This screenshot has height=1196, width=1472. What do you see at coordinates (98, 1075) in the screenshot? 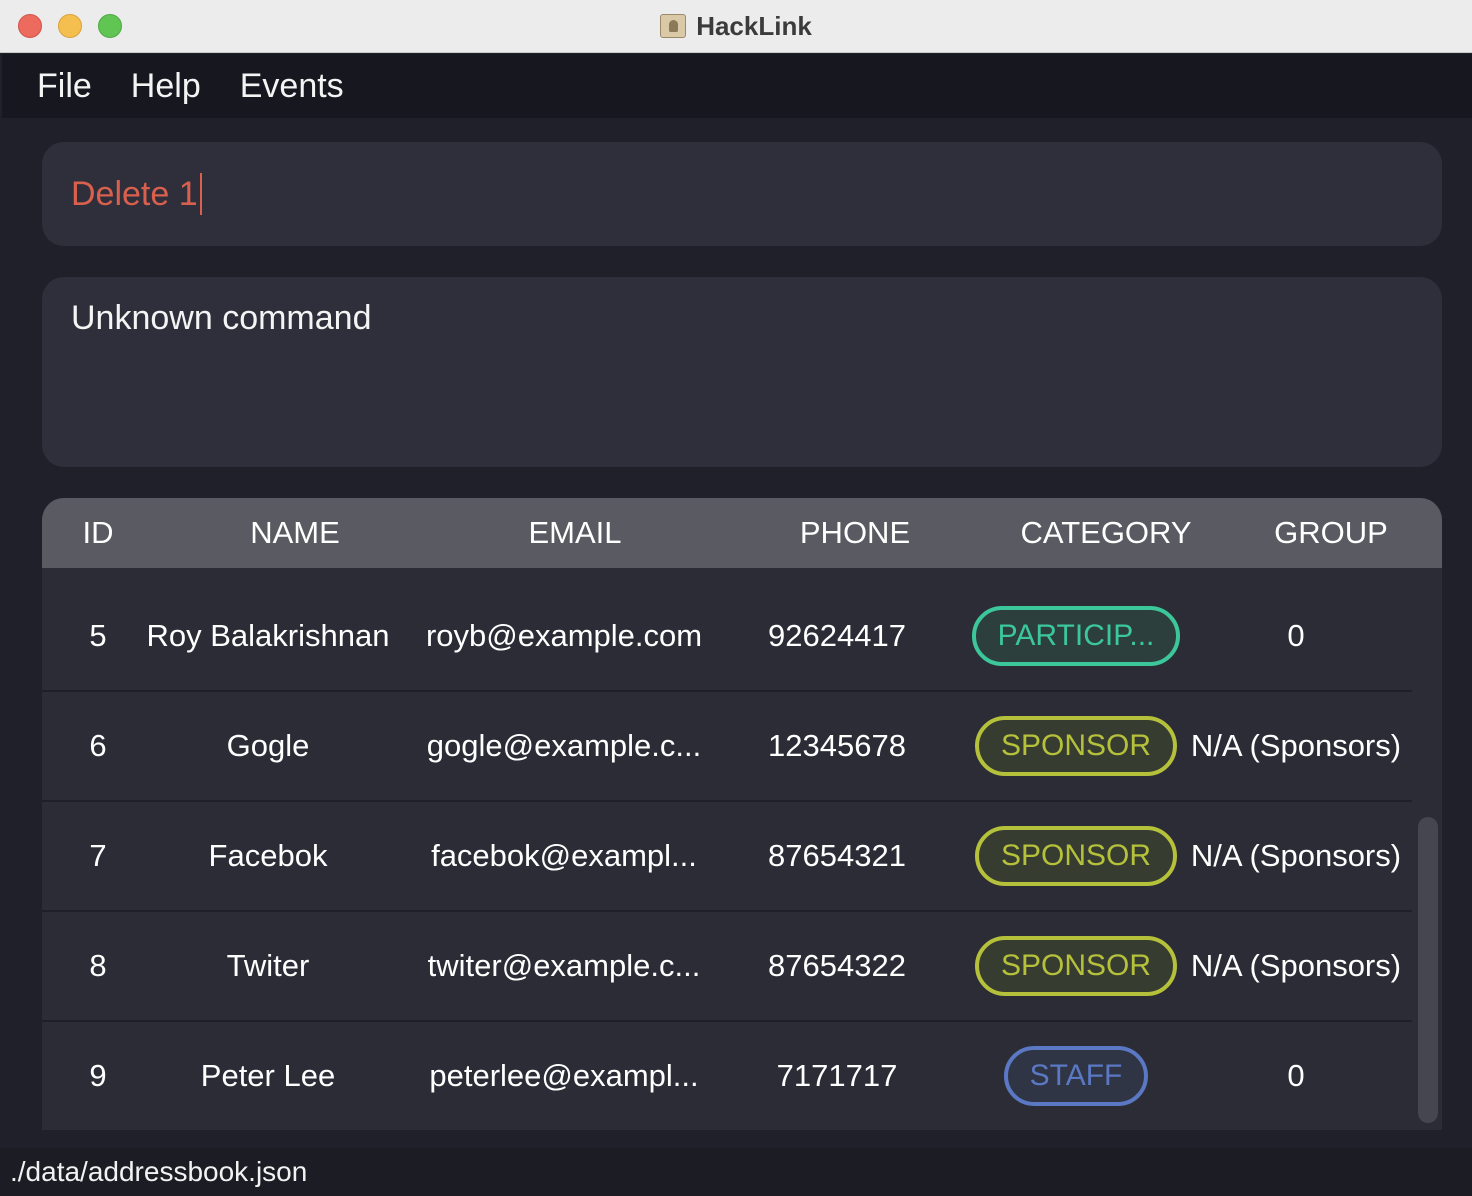
I see `cell-id: 9` at bounding box center [98, 1075].